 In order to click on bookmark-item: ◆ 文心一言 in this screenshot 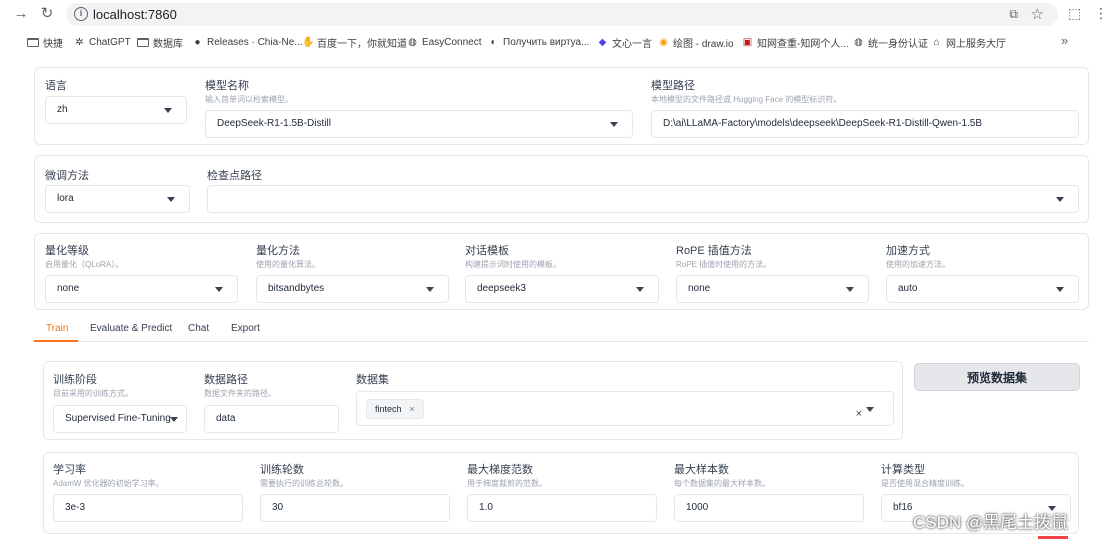, I will do `click(624, 42)`.